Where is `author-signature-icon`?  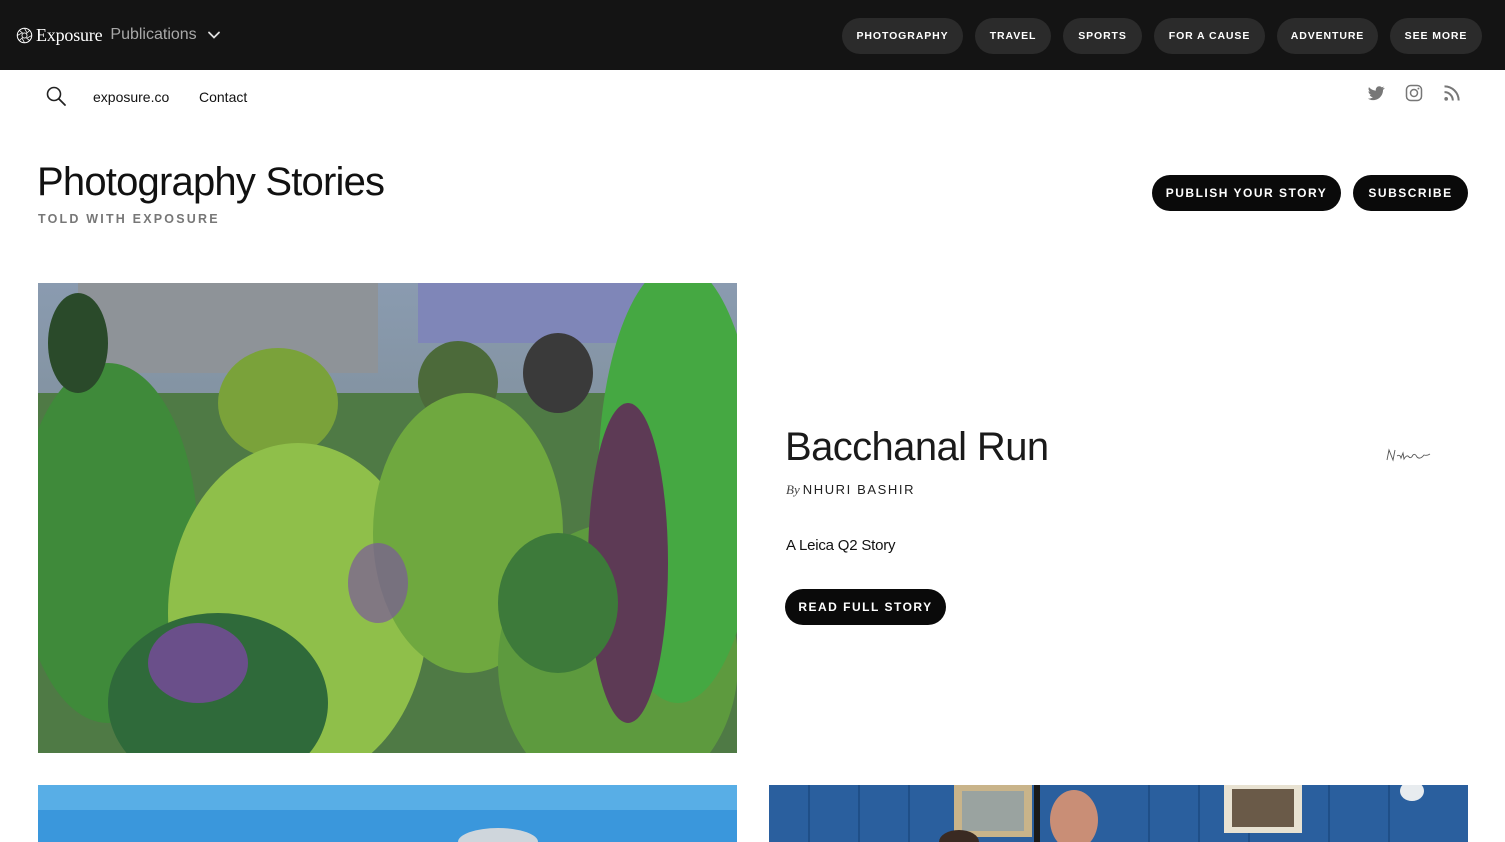 author-signature-icon is located at coordinates (1408, 455).